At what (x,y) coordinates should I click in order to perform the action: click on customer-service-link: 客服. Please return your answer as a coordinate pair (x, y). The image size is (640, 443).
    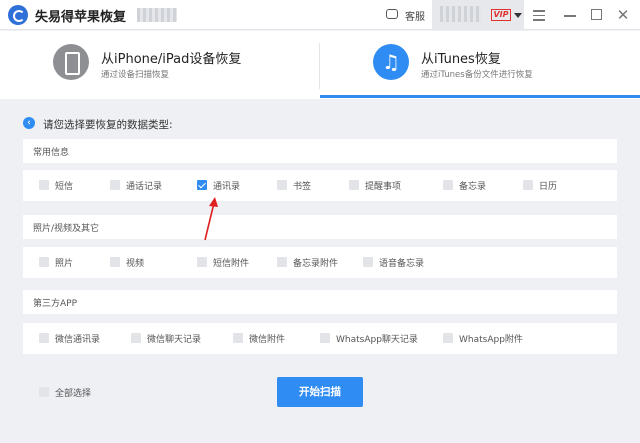
    Looking at the image, I should click on (415, 15).